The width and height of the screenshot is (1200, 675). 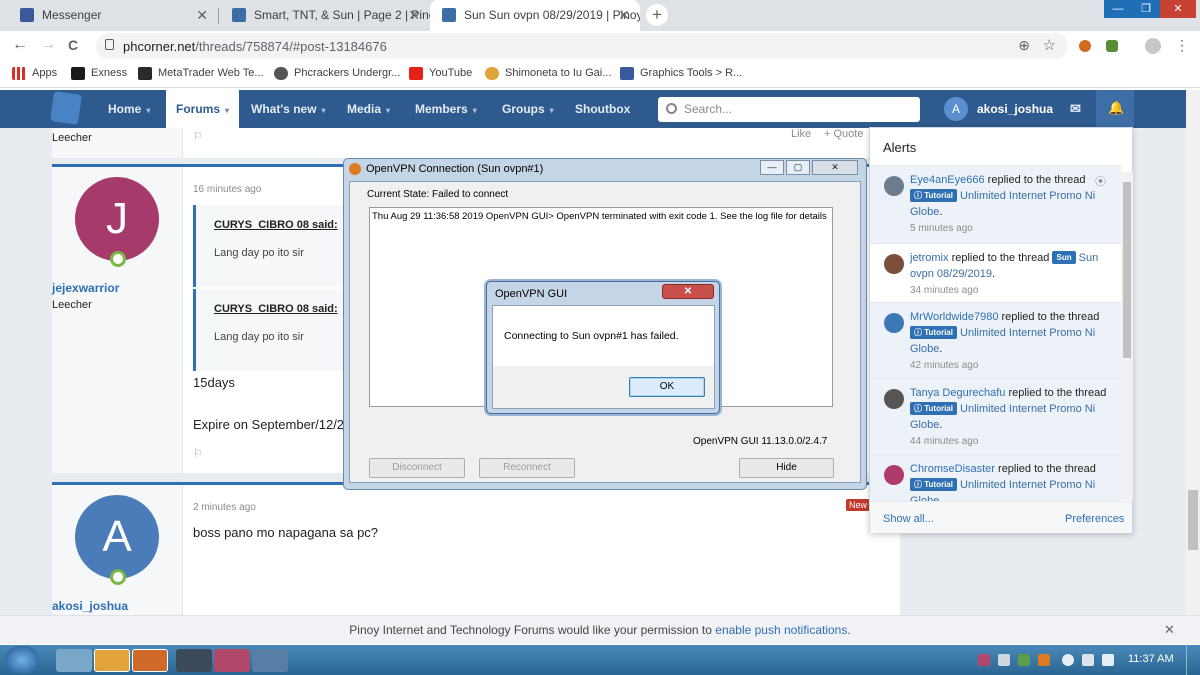 What do you see at coordinates (117, 606) in the screenshot?
I see `post-username: akosi_joshua` at bounding box center [117, 606].